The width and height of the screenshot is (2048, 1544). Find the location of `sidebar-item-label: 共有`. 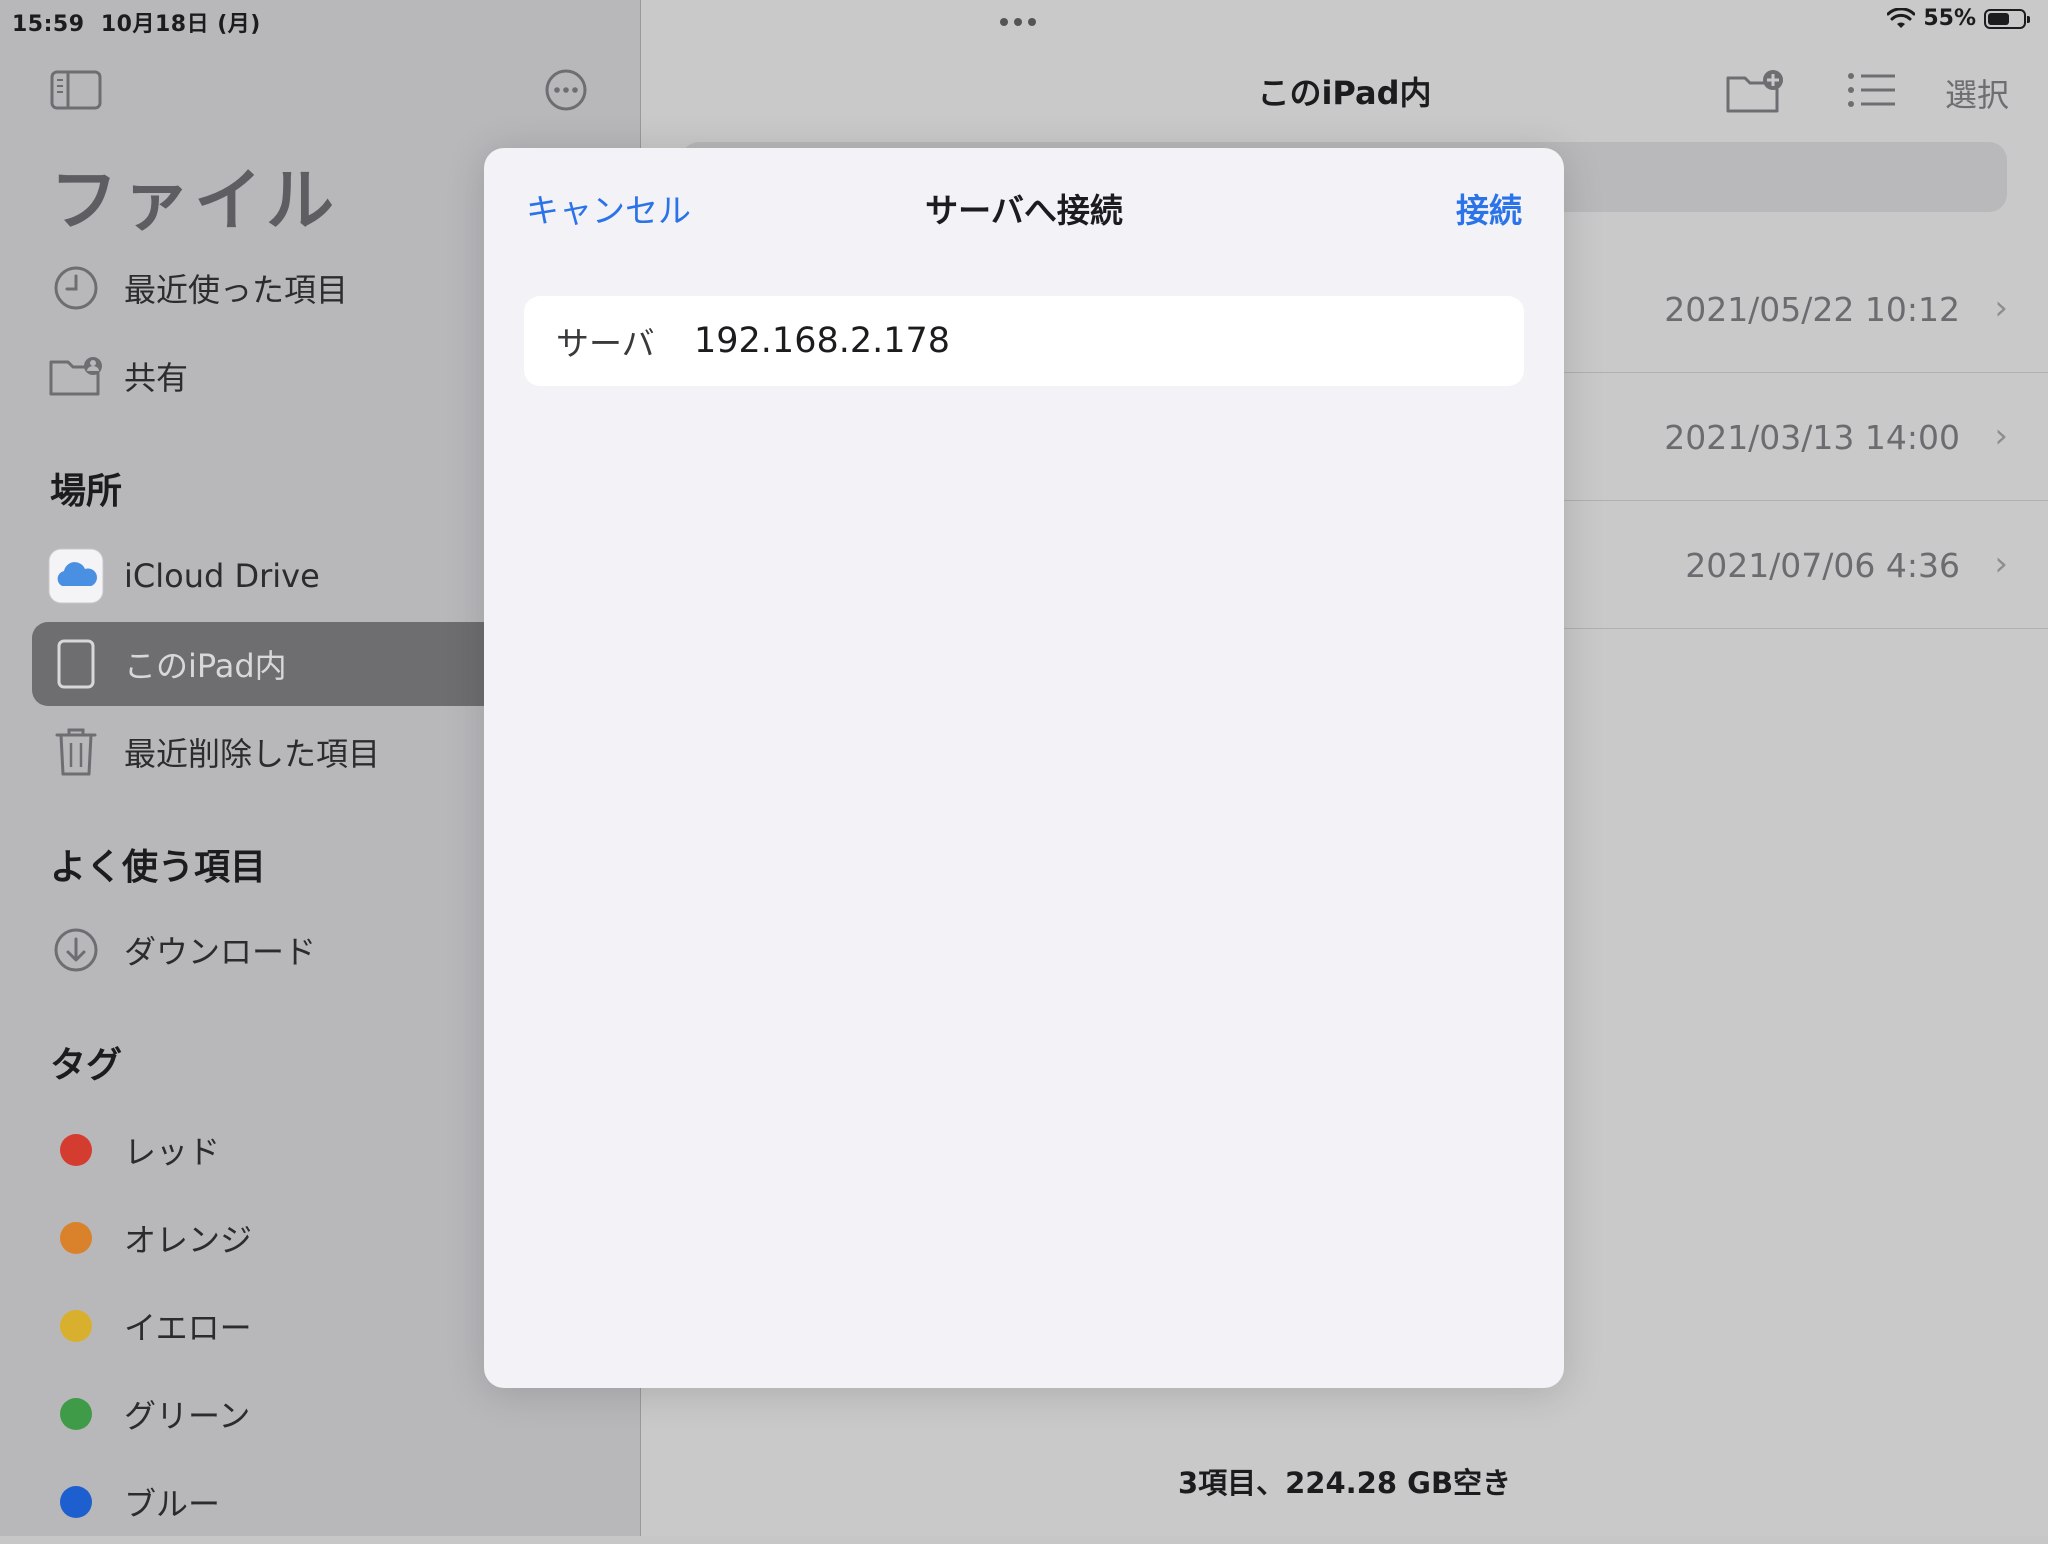

sidebar-item-label: 共有 is located at coordinates (156, 378).